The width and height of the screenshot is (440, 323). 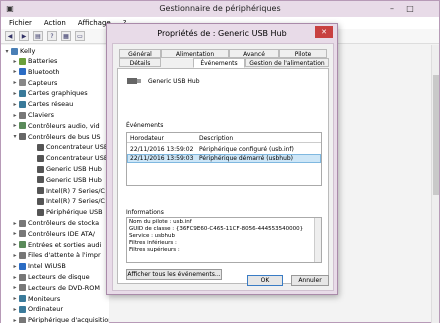 I want to click on info-line: Service : usbhub, so click(x=152, y=236).